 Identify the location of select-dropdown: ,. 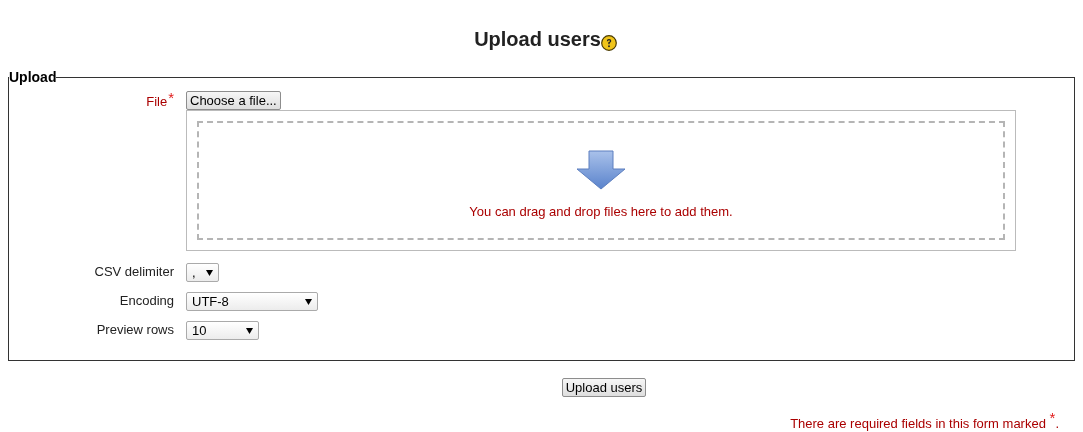
(202, 272).